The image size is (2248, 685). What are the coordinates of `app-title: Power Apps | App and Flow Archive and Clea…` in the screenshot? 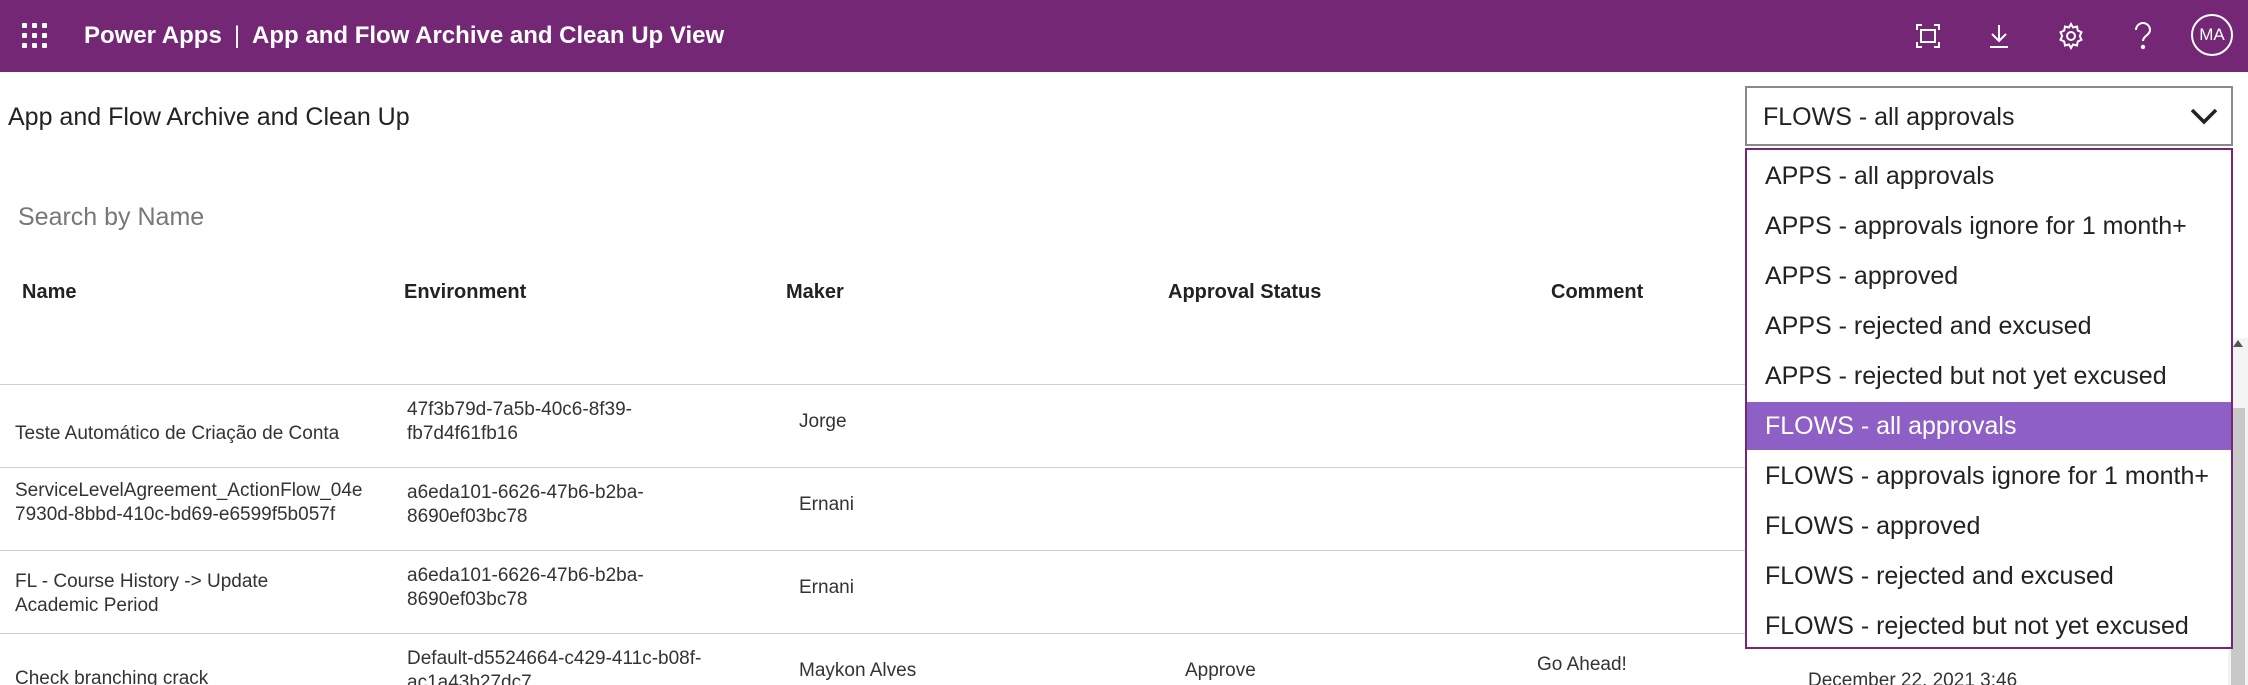 It's located at (404, 36).